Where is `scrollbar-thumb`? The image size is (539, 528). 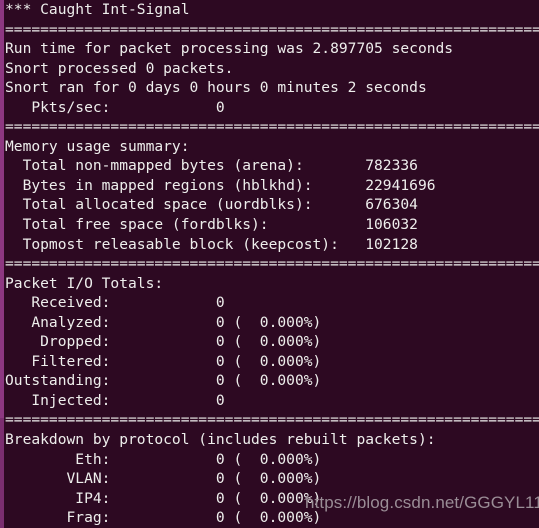
scrollbar-thumb is located at coordinates (2, 209).